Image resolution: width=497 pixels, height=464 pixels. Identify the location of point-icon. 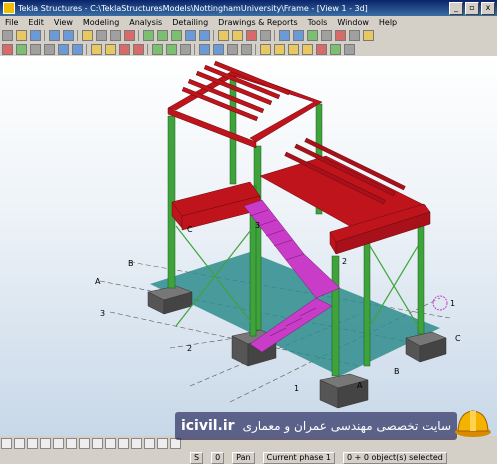
(204, 49).